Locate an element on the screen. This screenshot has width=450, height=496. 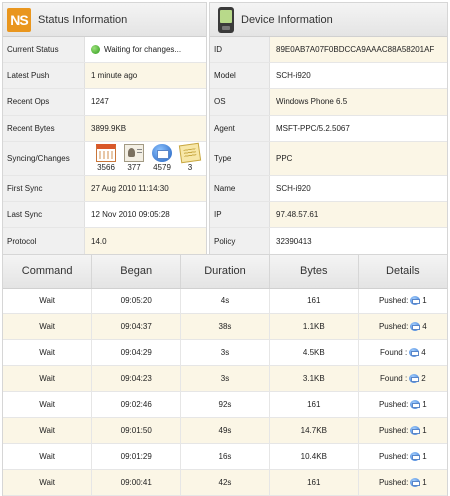
row-label: OS is located at coordinates (240, 102).